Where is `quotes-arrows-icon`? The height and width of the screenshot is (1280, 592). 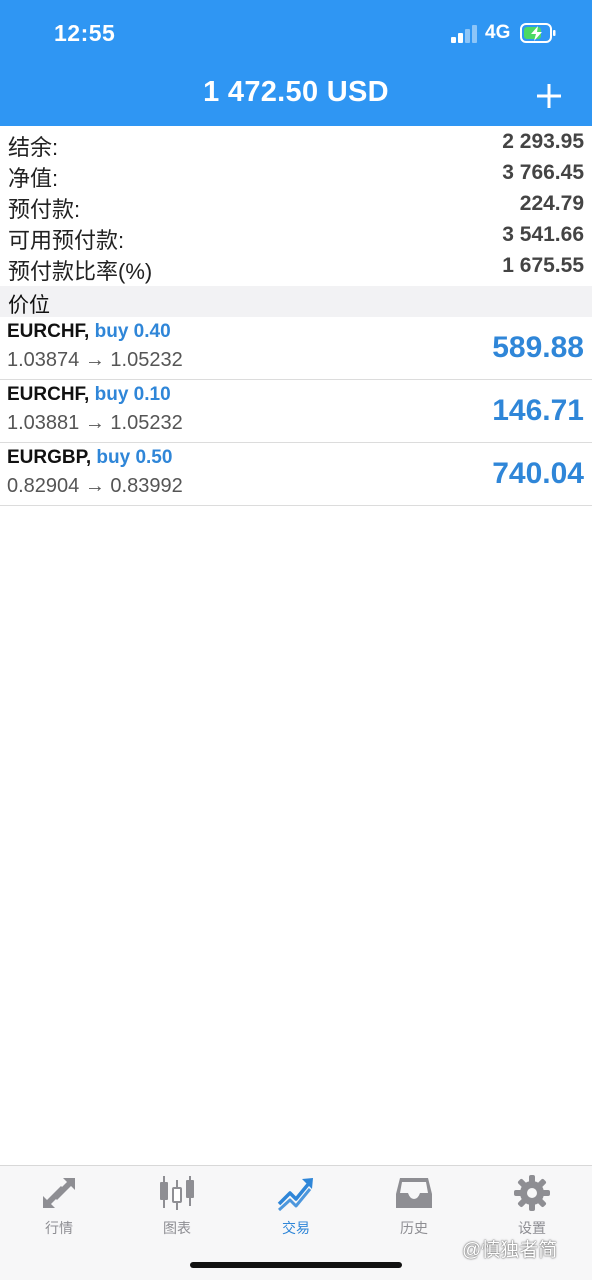
quotes-arrows-icon is located at coordinates (59, 1193).